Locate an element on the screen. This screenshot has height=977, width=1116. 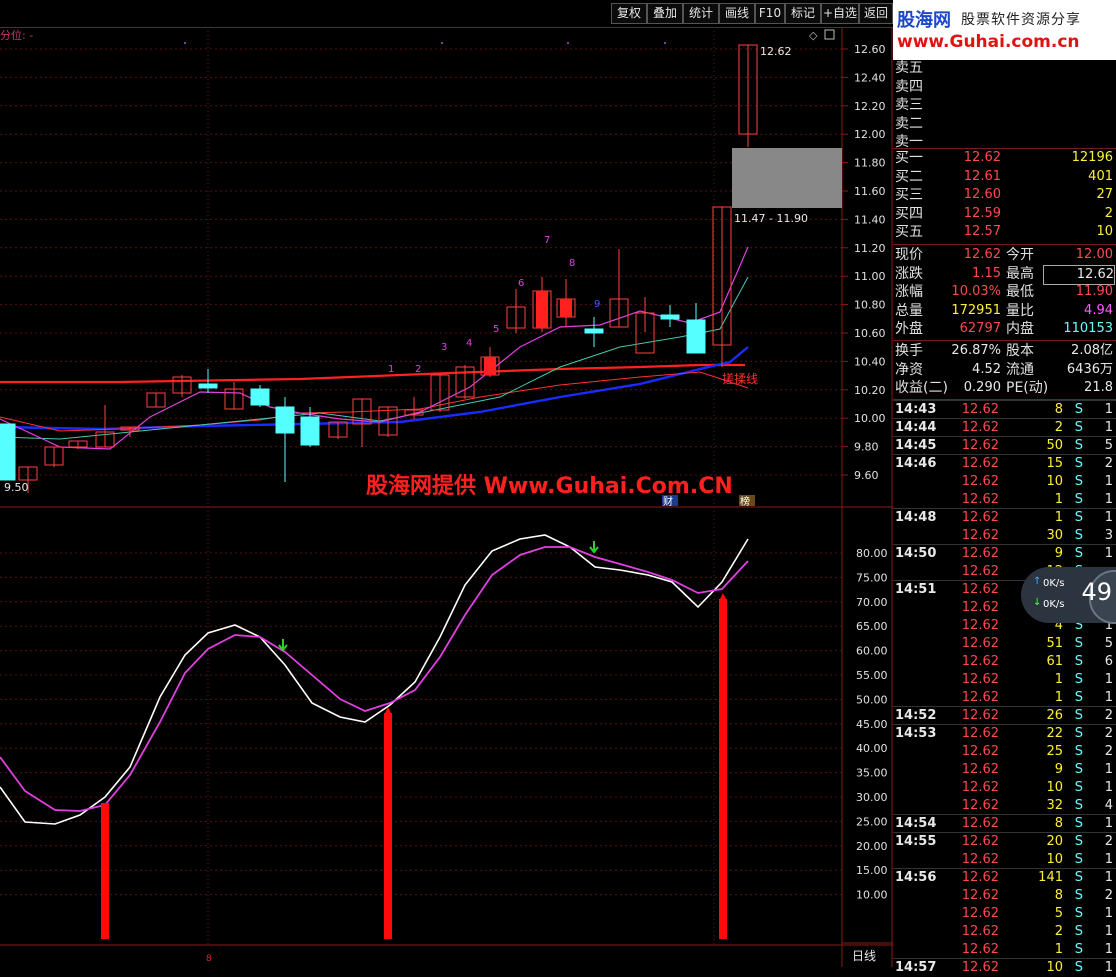
restore-rights-button: 复权 is located at coordinates (629, 13).